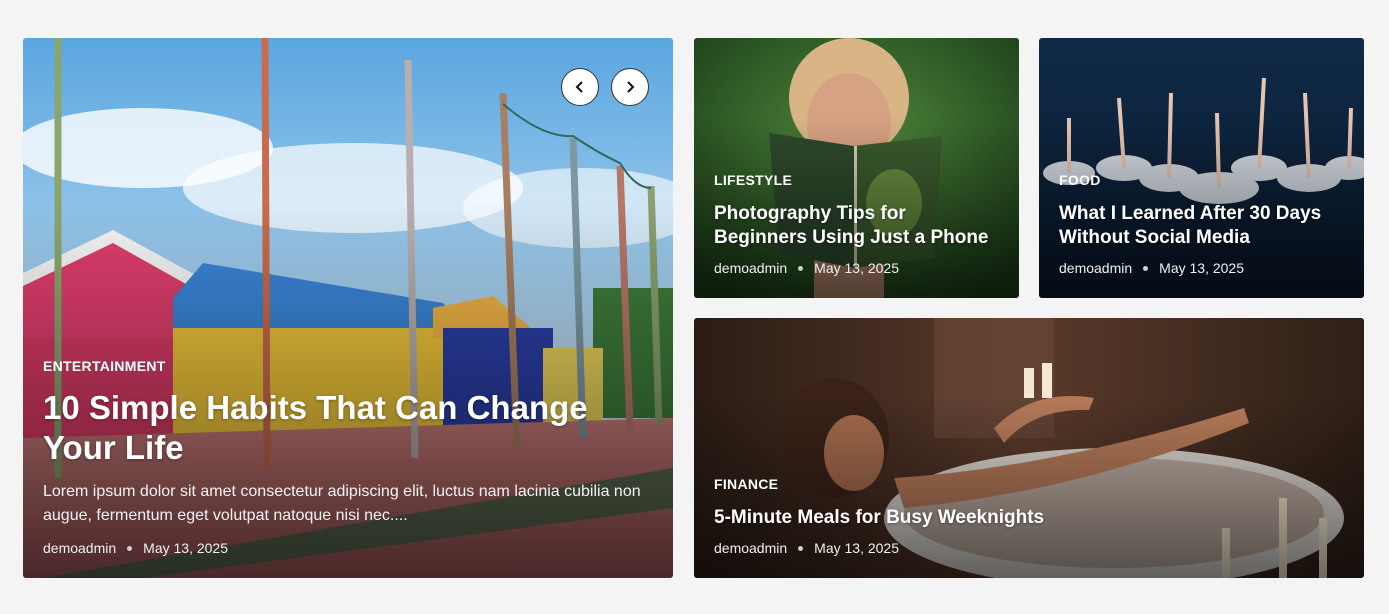 The image size is (1389, 614). I want to click on slider-prev-button, so click(580, 87).